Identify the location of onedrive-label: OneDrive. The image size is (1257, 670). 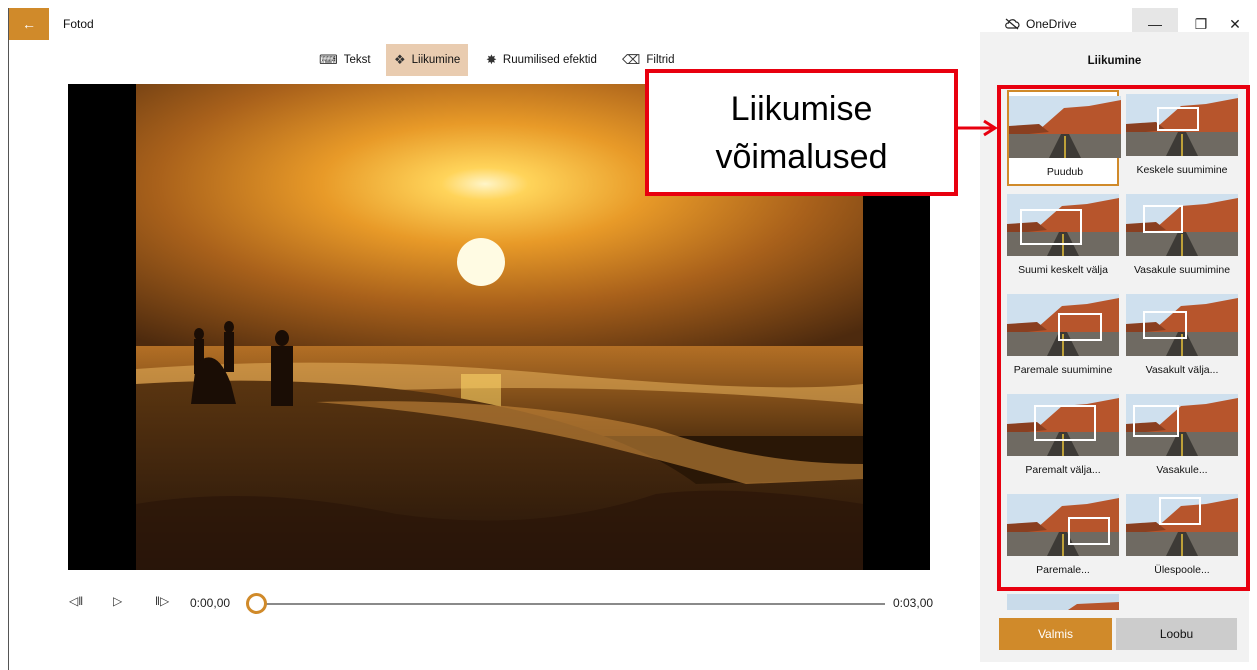
(1051, 24).